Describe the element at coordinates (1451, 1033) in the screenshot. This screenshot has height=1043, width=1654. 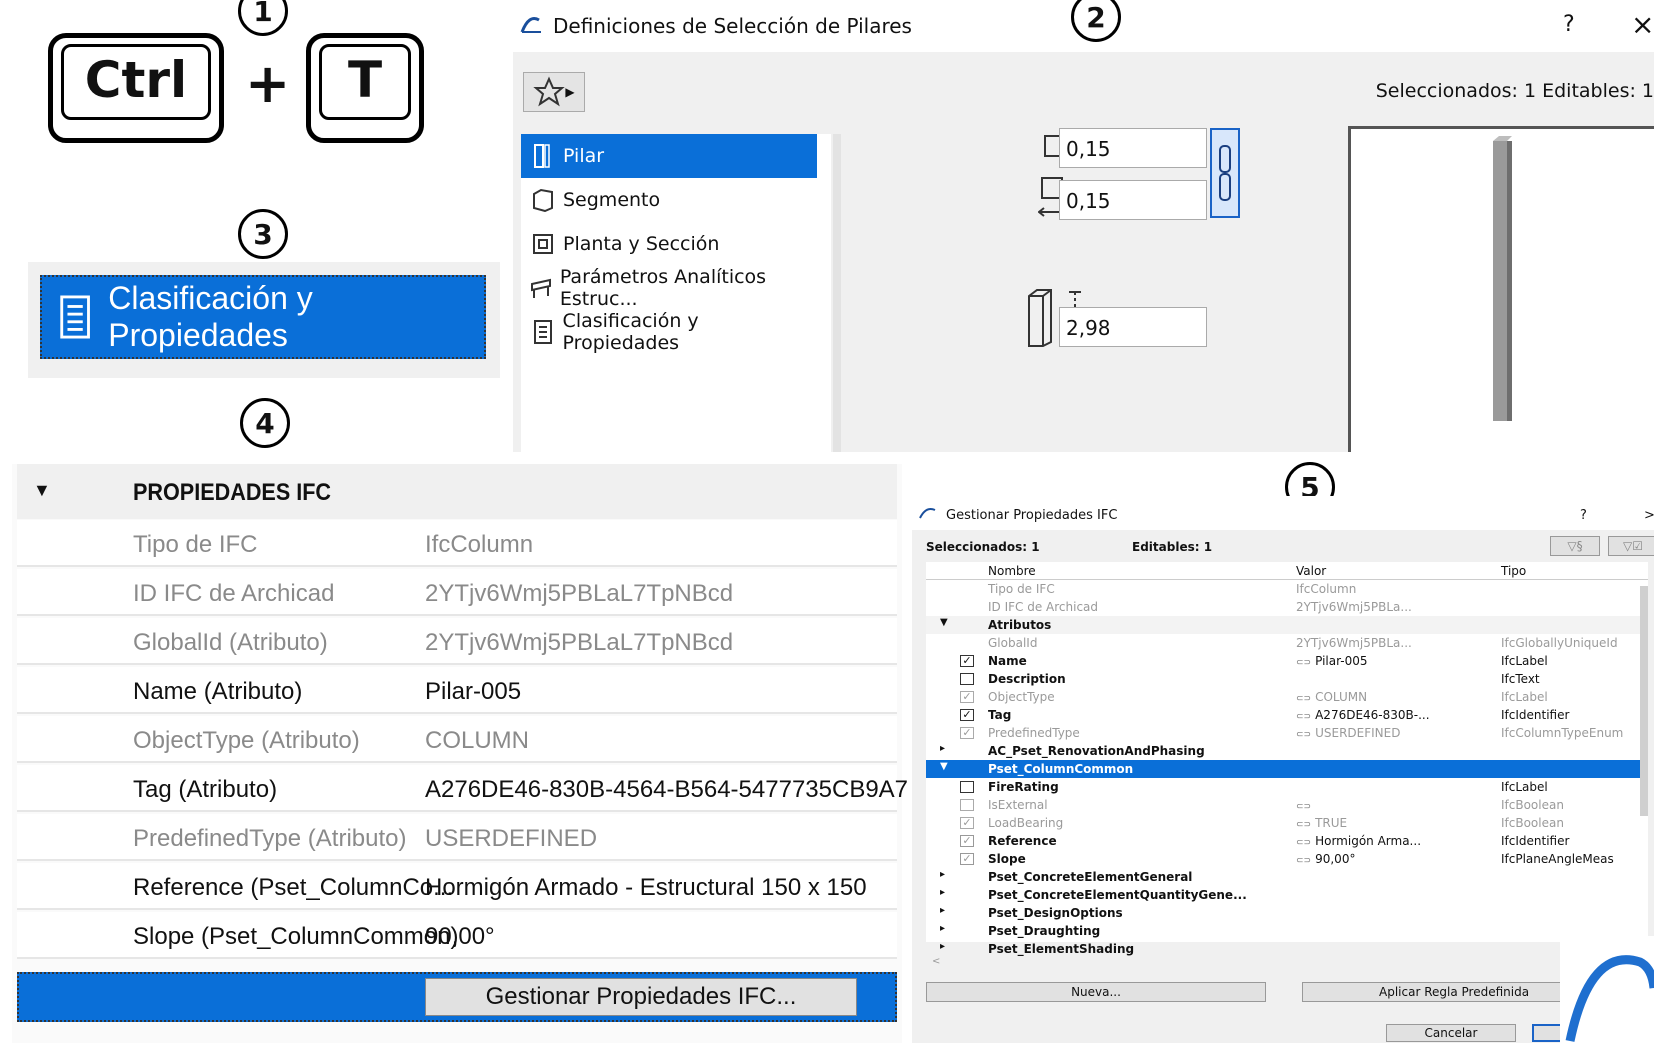
I see `cancel-button: Cancelar` at that location.